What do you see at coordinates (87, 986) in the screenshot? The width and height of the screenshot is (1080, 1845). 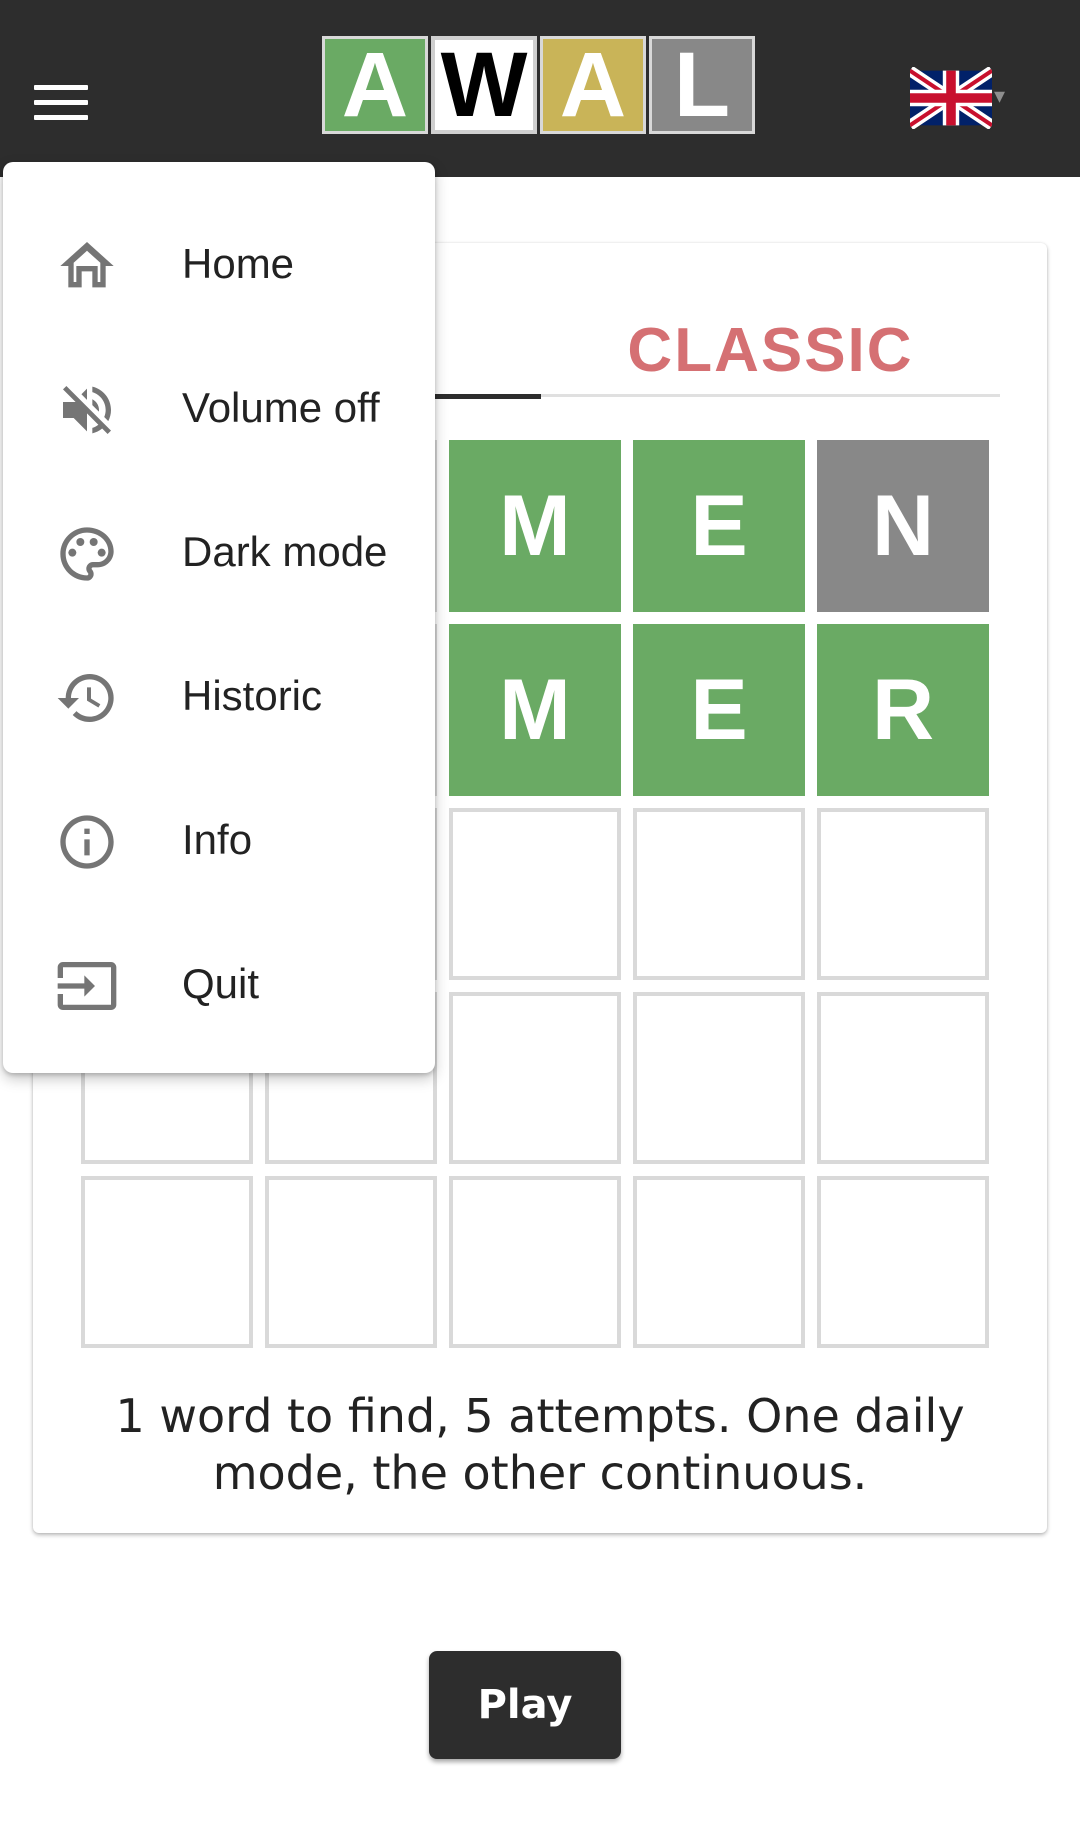 I see `exit-icon` at bounding box center [87, 986].